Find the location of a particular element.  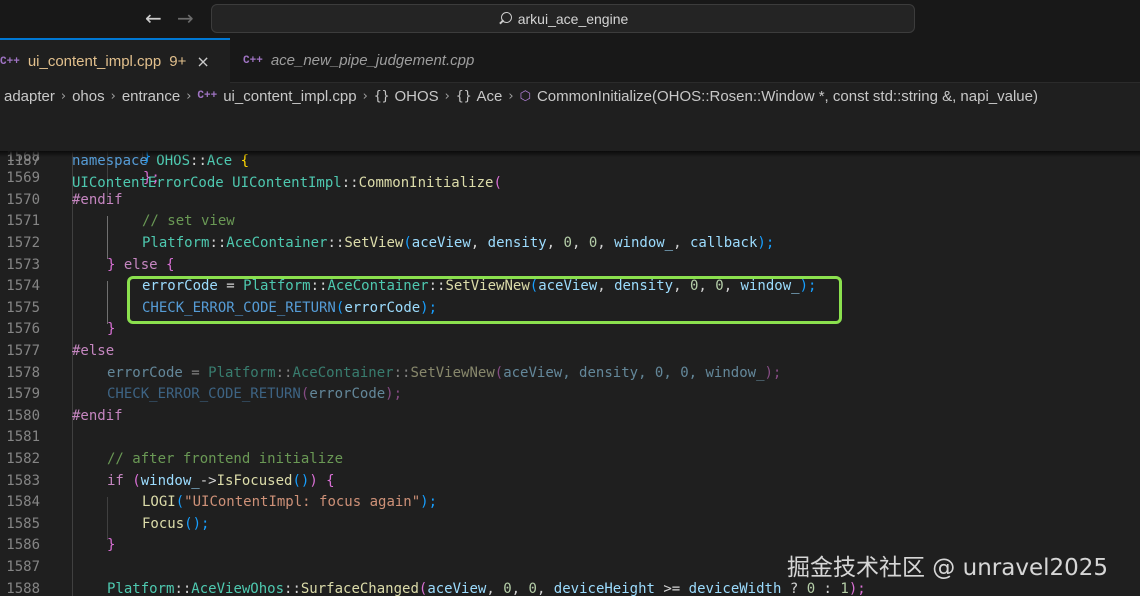

line-number: 1577 is located at coordinates (23, 350).